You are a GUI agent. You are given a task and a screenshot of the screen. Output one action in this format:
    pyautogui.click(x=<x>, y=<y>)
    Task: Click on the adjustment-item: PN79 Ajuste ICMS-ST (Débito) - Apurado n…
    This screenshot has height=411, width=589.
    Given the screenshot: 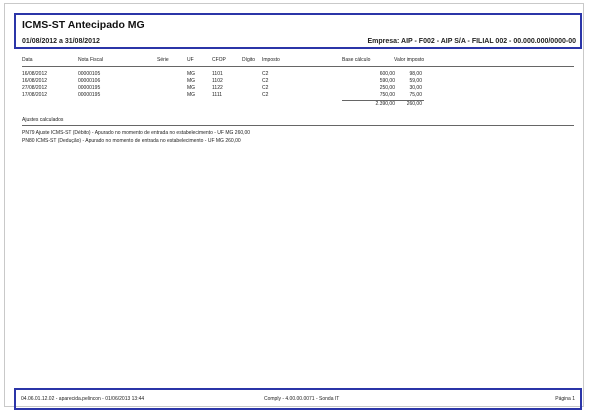 What is the action you would take?
    pyautogui.click(x=136, y=133)
    